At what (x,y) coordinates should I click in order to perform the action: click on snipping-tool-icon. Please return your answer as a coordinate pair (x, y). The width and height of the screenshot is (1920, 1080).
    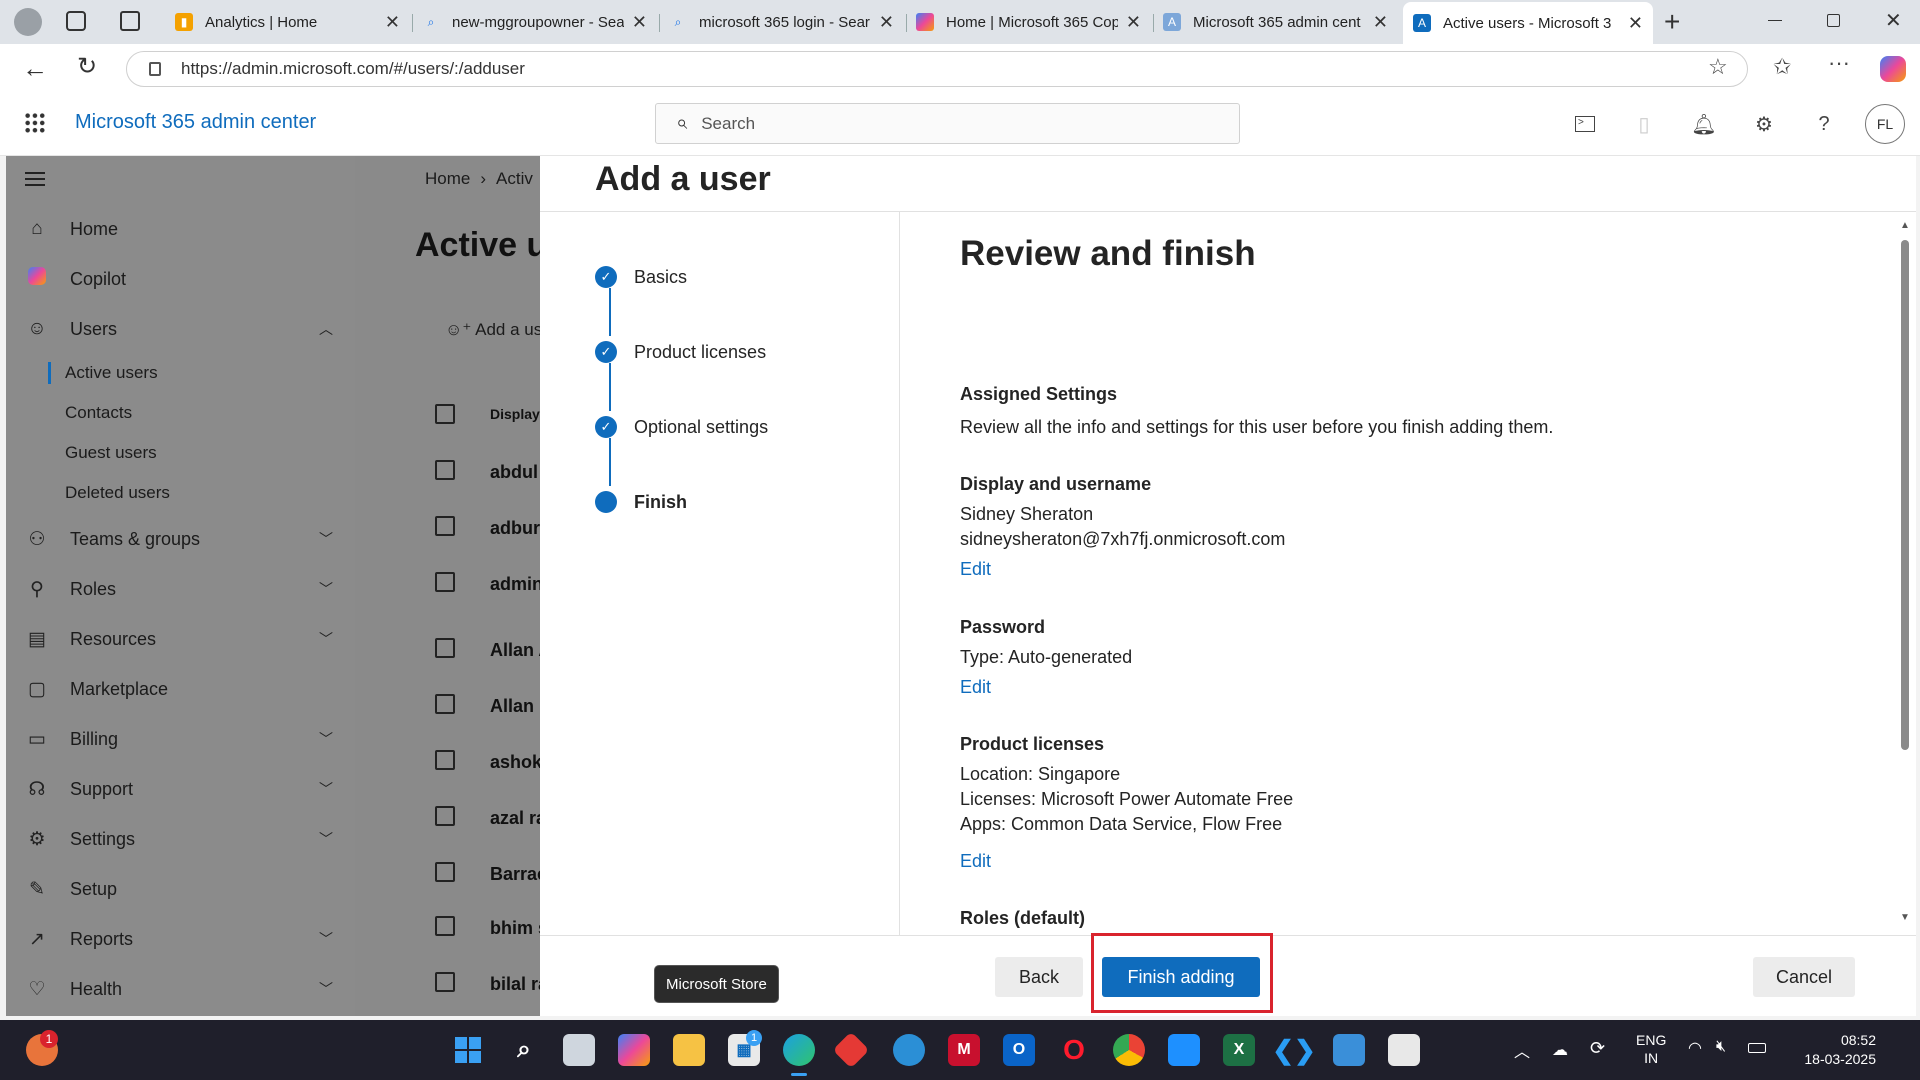
    Looking at the image, I should click on (1404, 1050).